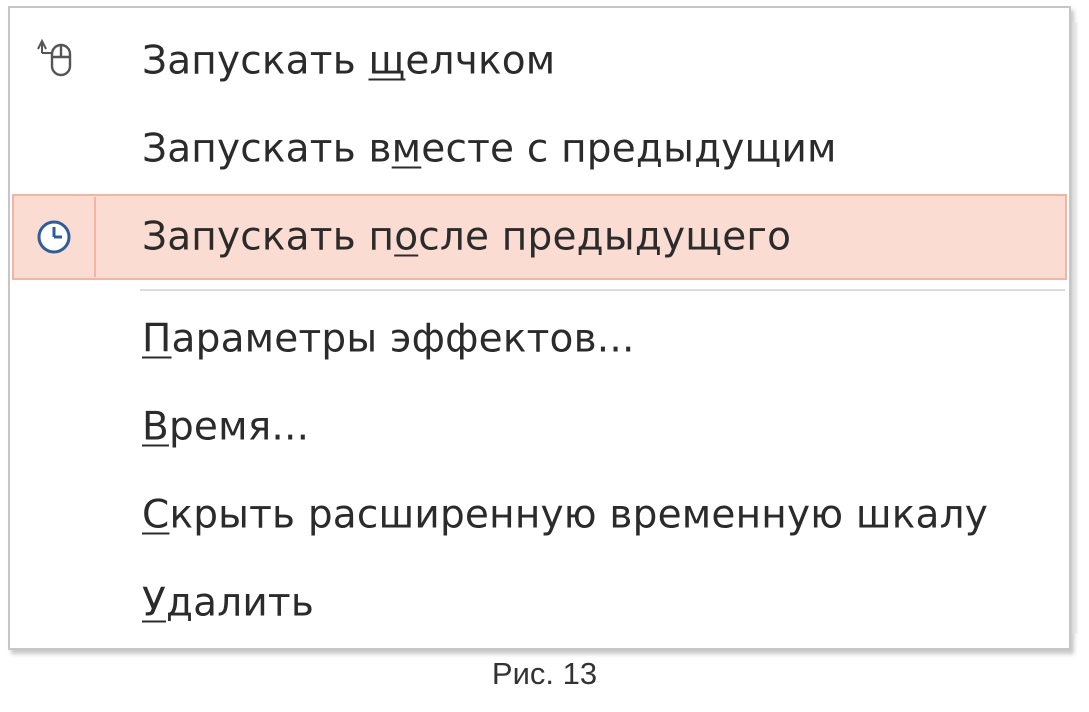 This screenshot has height=712, width=1089. Describe the element at coordinates (56, 61) in the screenshot. I see `mouse-click-icon` at that location.